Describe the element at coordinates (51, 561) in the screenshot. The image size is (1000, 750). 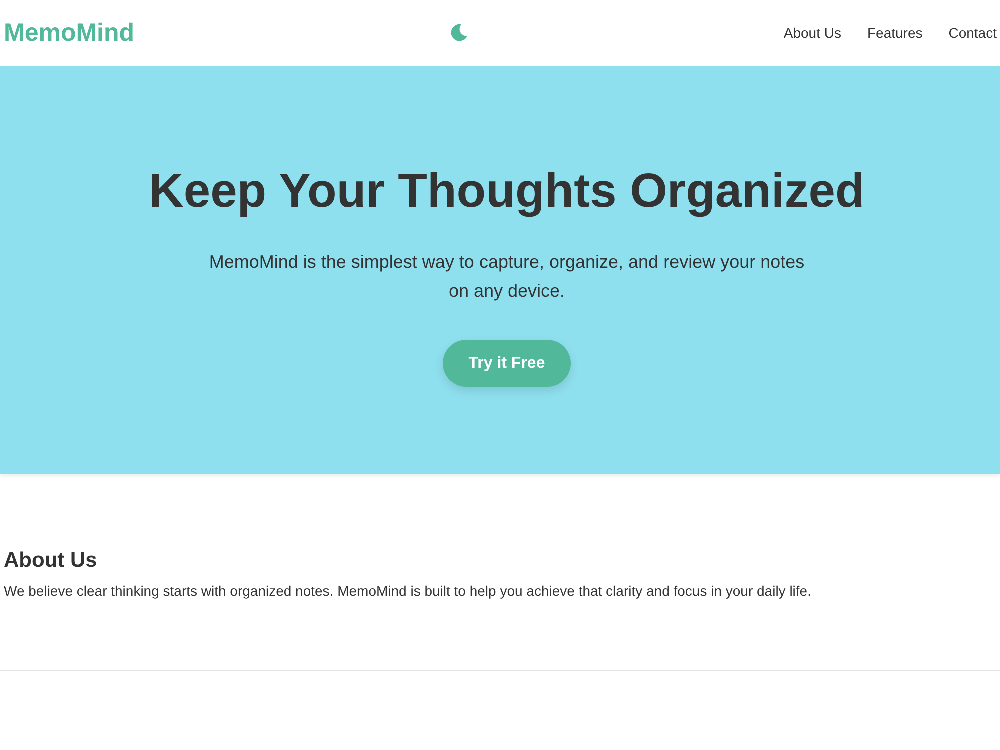
I see `section-heading: About Us` at that location.